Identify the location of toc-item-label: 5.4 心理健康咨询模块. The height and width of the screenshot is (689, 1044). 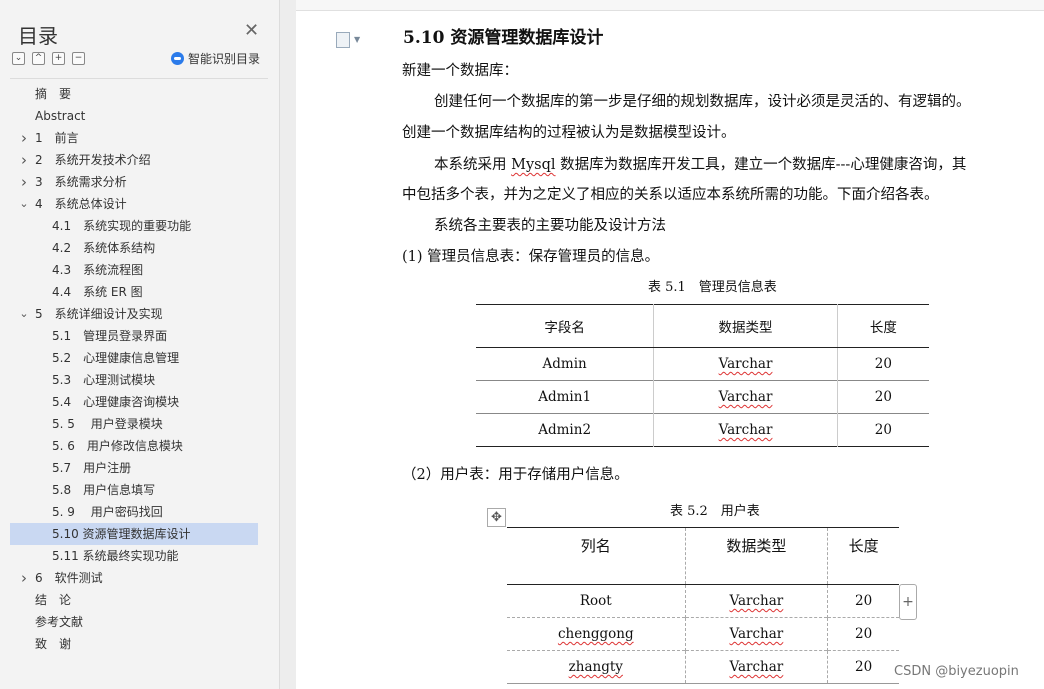
(116, 402).